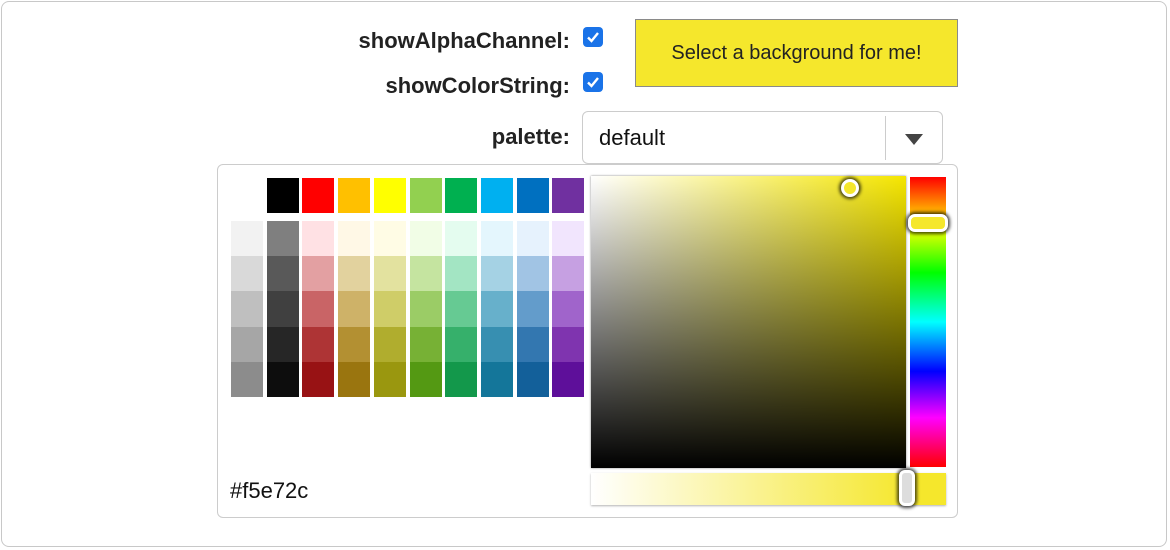  Describe the element at coordinates (464, 40) in the screenshot. I see `show-alpha-channel-label: showAlphaChannel:` at that location.